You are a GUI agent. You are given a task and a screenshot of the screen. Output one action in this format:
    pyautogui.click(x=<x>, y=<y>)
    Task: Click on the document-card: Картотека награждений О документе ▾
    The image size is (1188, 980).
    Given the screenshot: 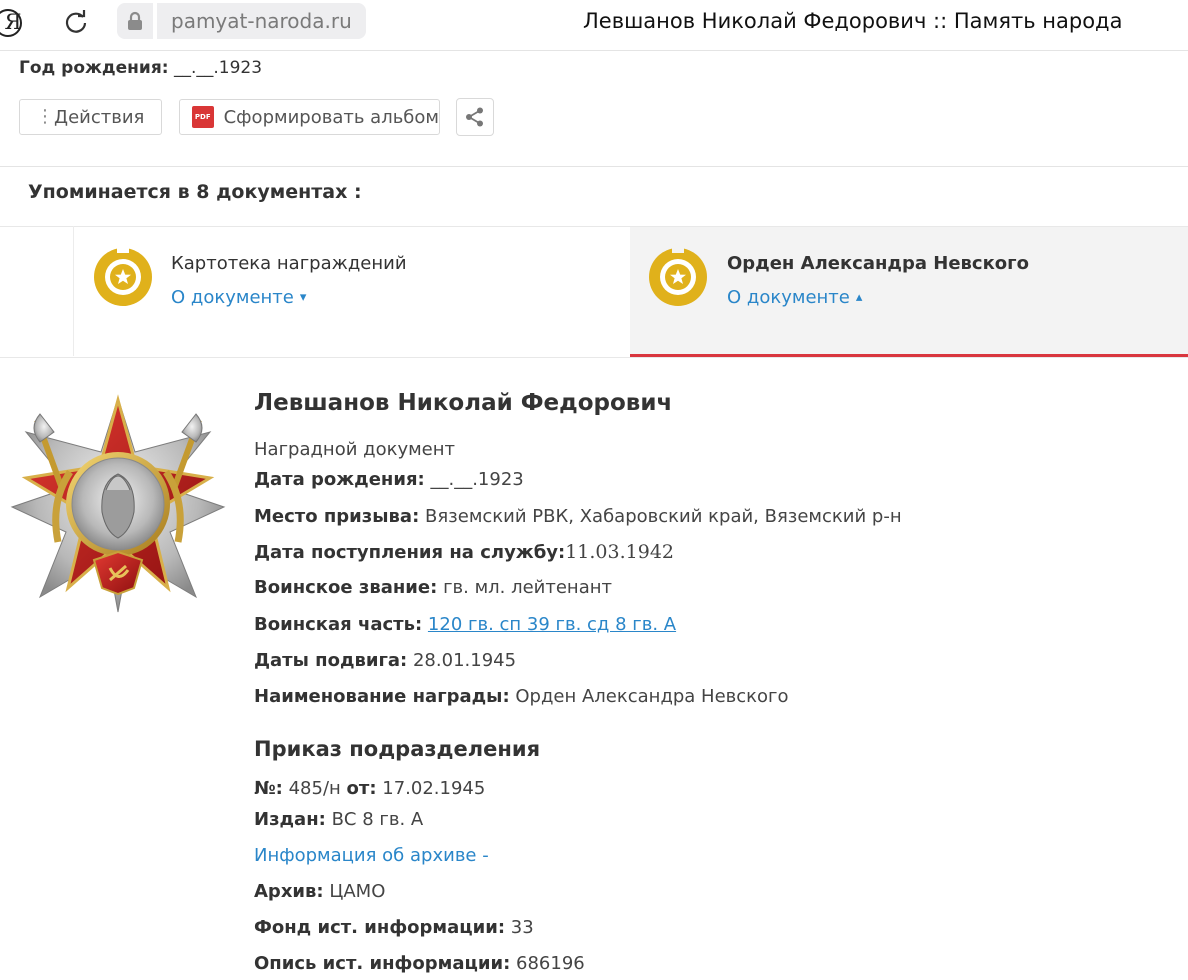 What is the action you would take?
    pyautogui.click(x=352, y=291)
    